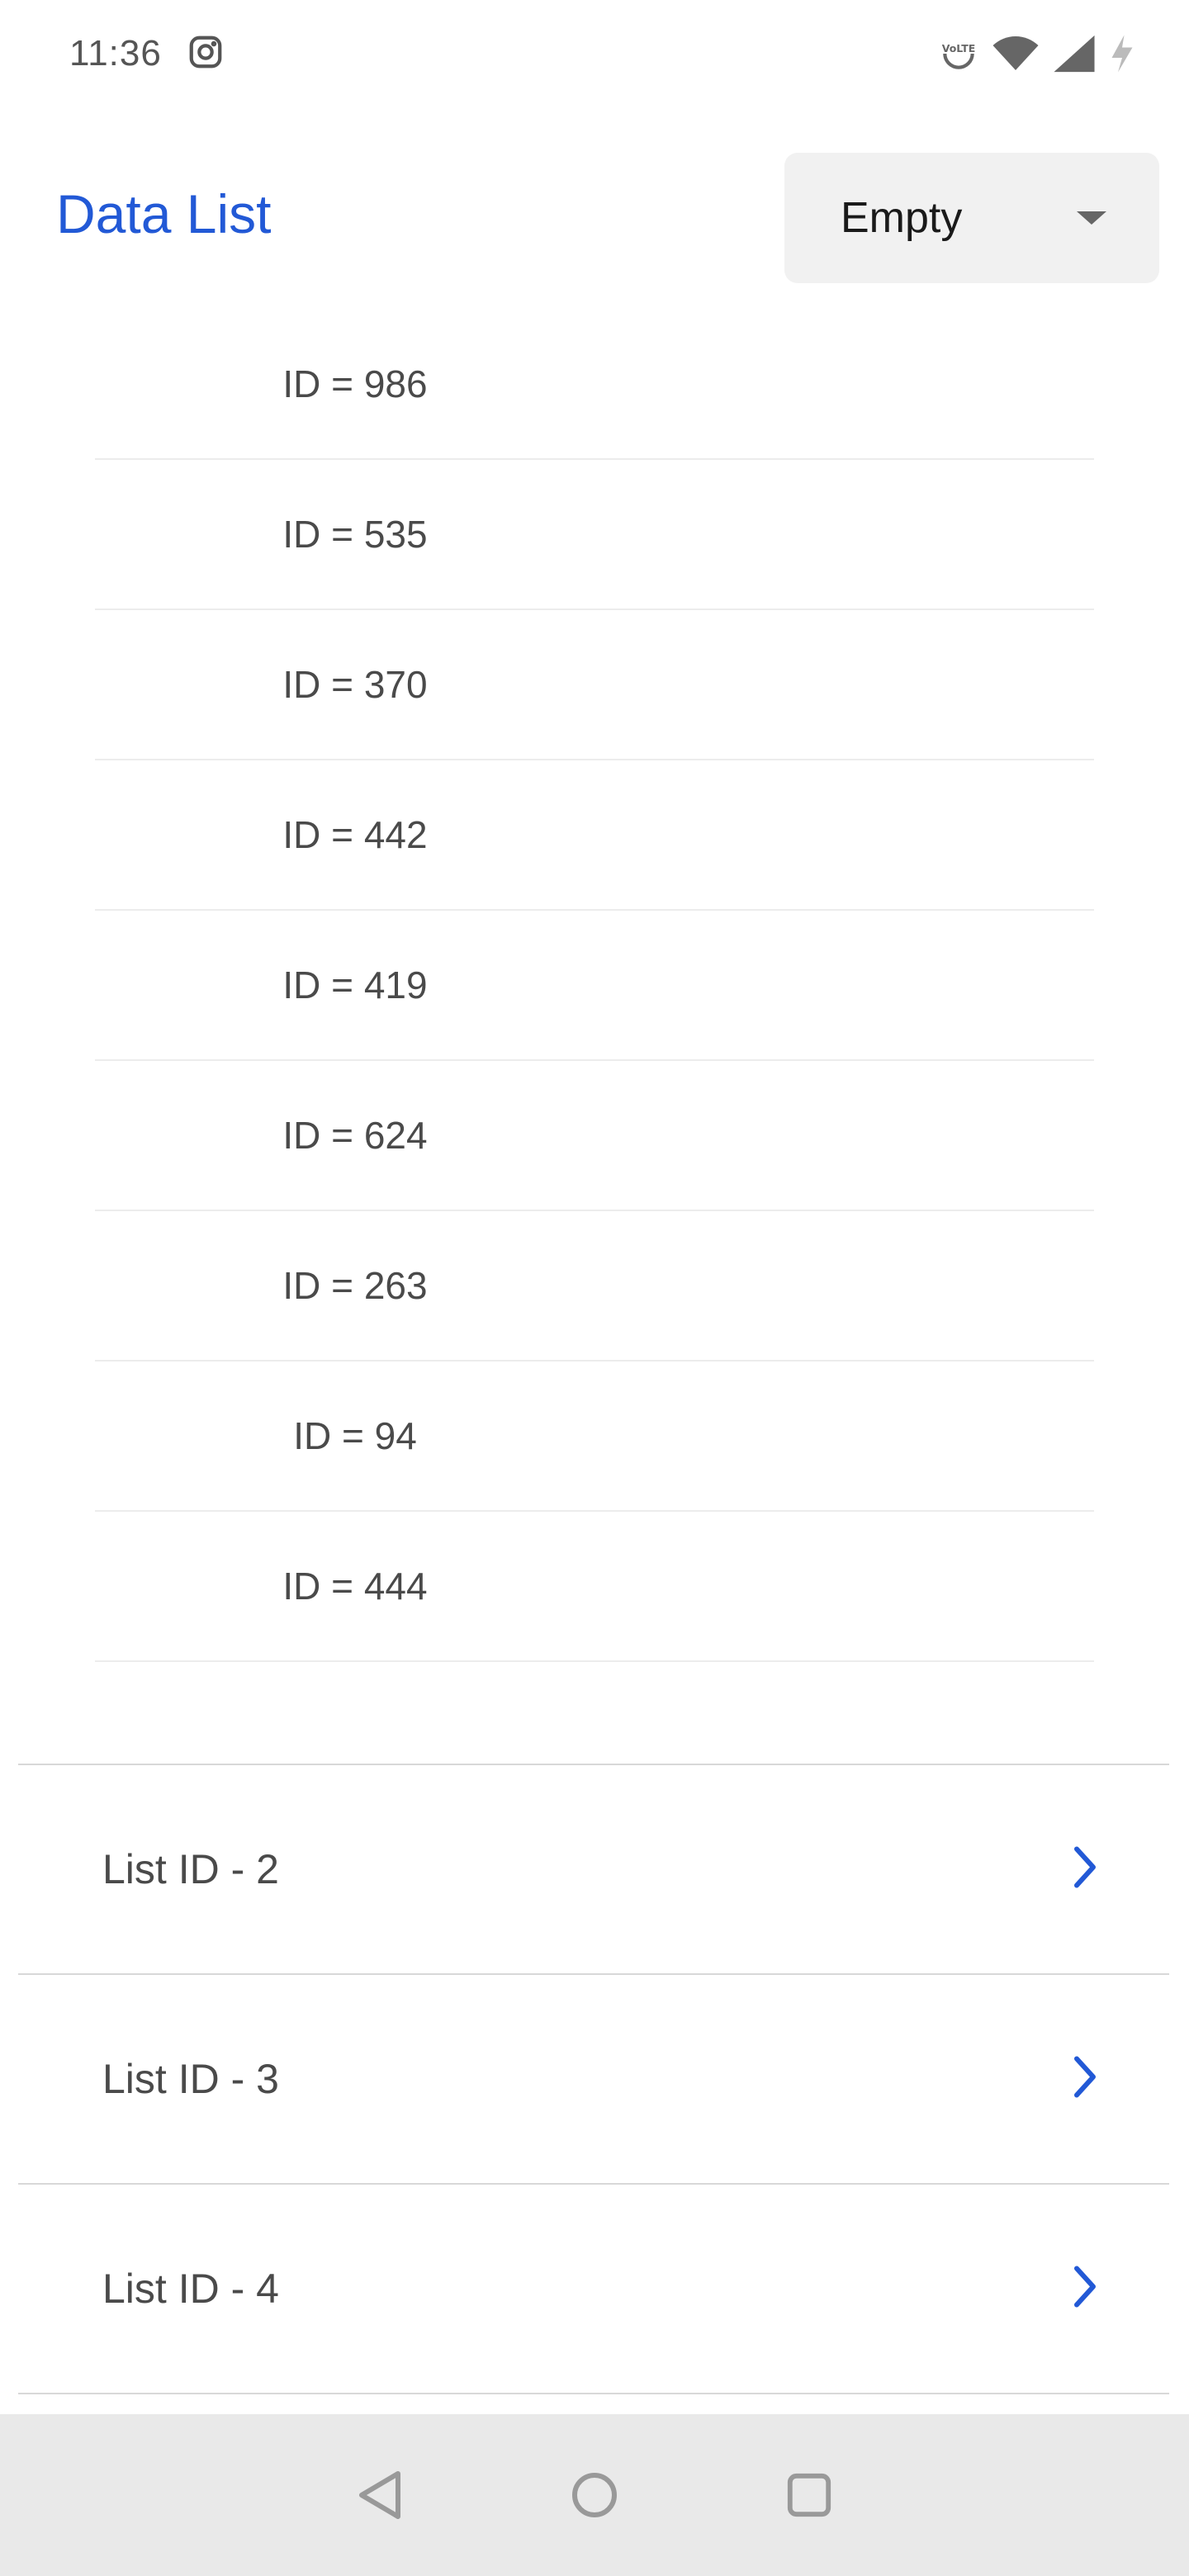 Image resolution: width=1189 pixels, height=2576 pixels. Describe the element at coordinates (594, 835) in the screenshot. I see `list-item: ID = 442` at that location.